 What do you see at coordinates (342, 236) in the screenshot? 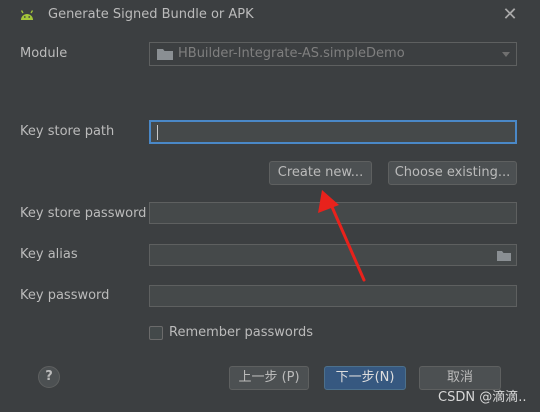
I see `annotation-arrow` at bounding box center [342, 236].